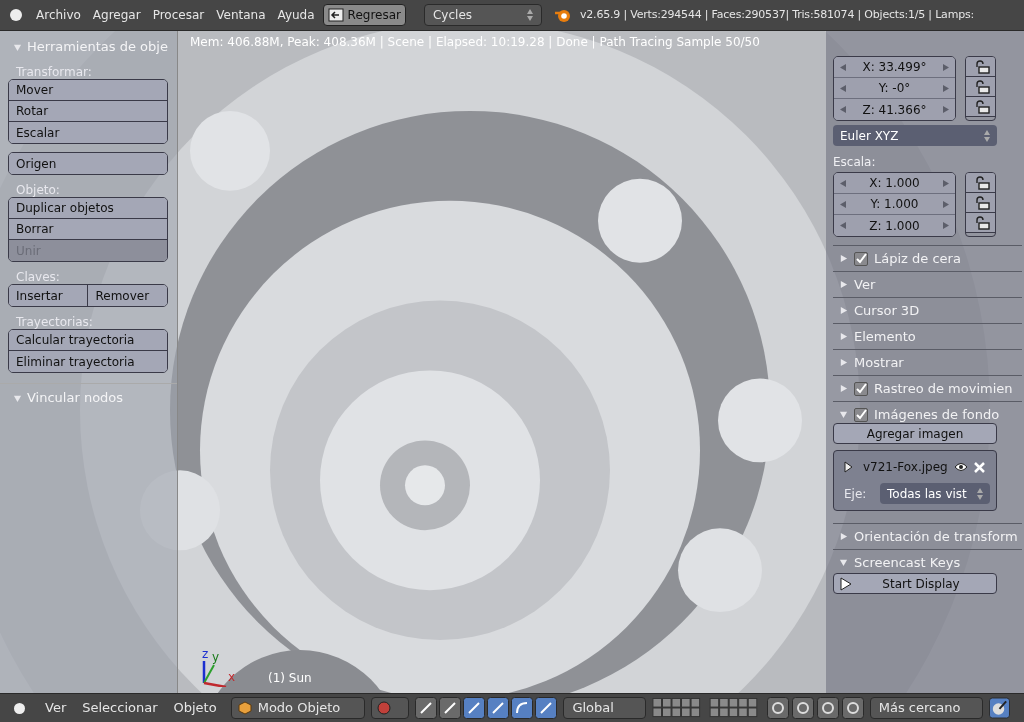 The height and width of the screenshot is (722, 1024). Describe the element at coordinates (241, 15) in the screenshot. I see `menu-item: Ventana` at that location.